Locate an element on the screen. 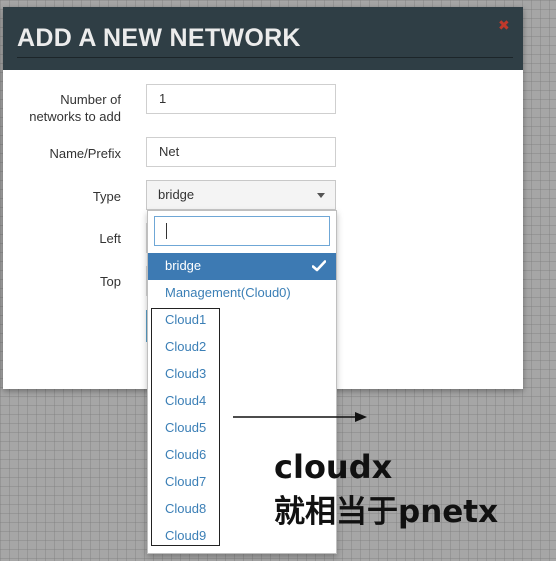 This screenshot has height=561, width=556. dropdown-option-label: Cloud1 is located at coordinates (186, 319).